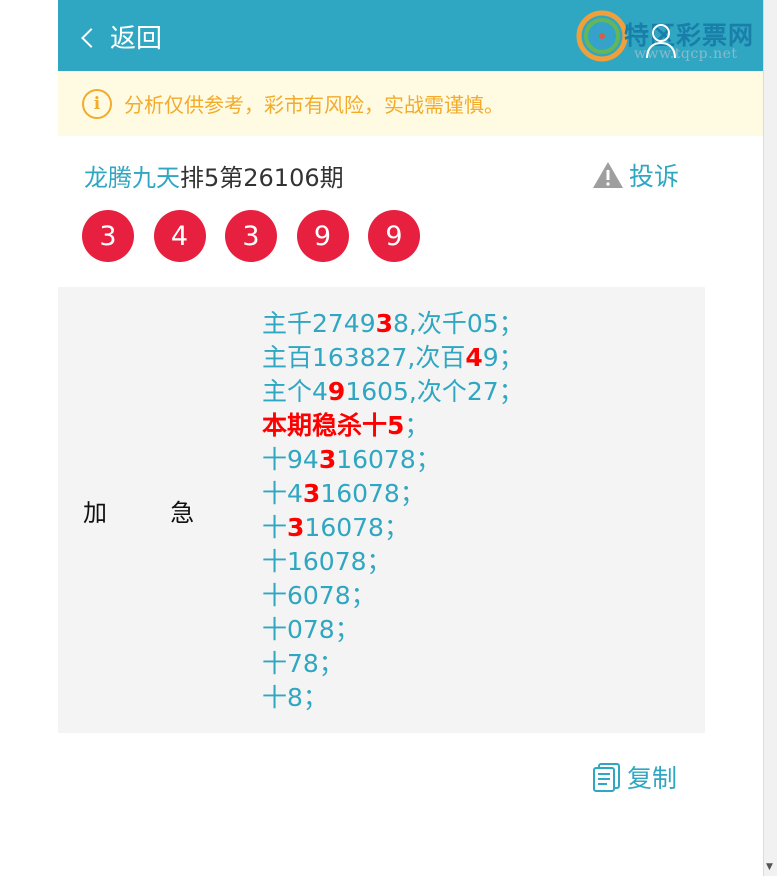  I want to click on prediction-line: 十078；, so click(393, 630).